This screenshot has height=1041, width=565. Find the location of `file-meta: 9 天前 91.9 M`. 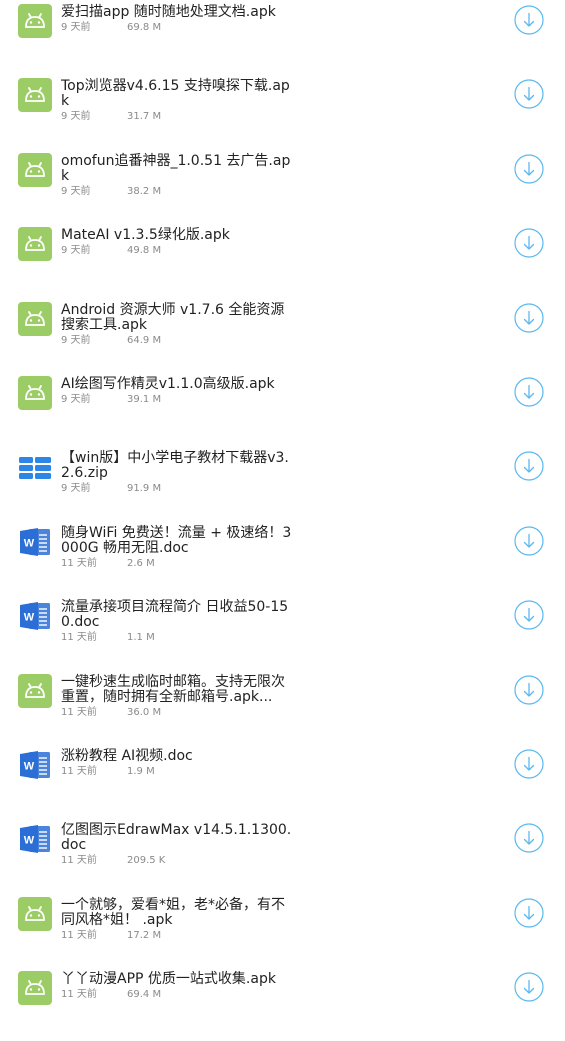

file-meta: 9 天前 91.9 M is located at coordinates (111, 489).